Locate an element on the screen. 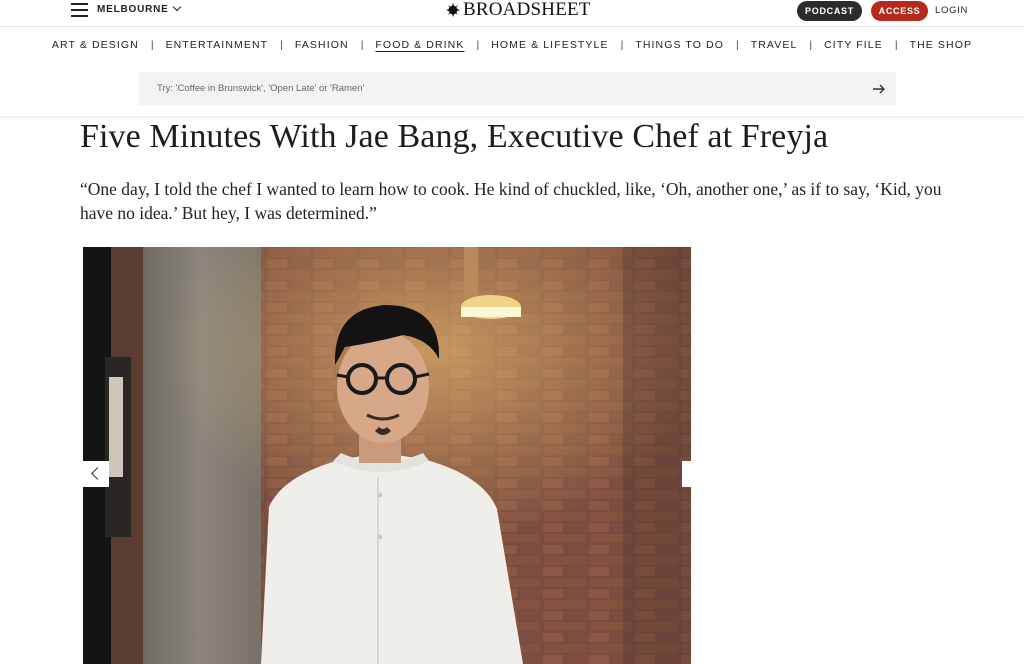  city-selector: MELBOURNE is located at coordinates (139, 8).